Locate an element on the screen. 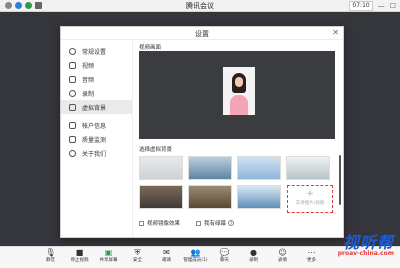  chat-button: 💬 聊天 is located at coordinates (224, 257).